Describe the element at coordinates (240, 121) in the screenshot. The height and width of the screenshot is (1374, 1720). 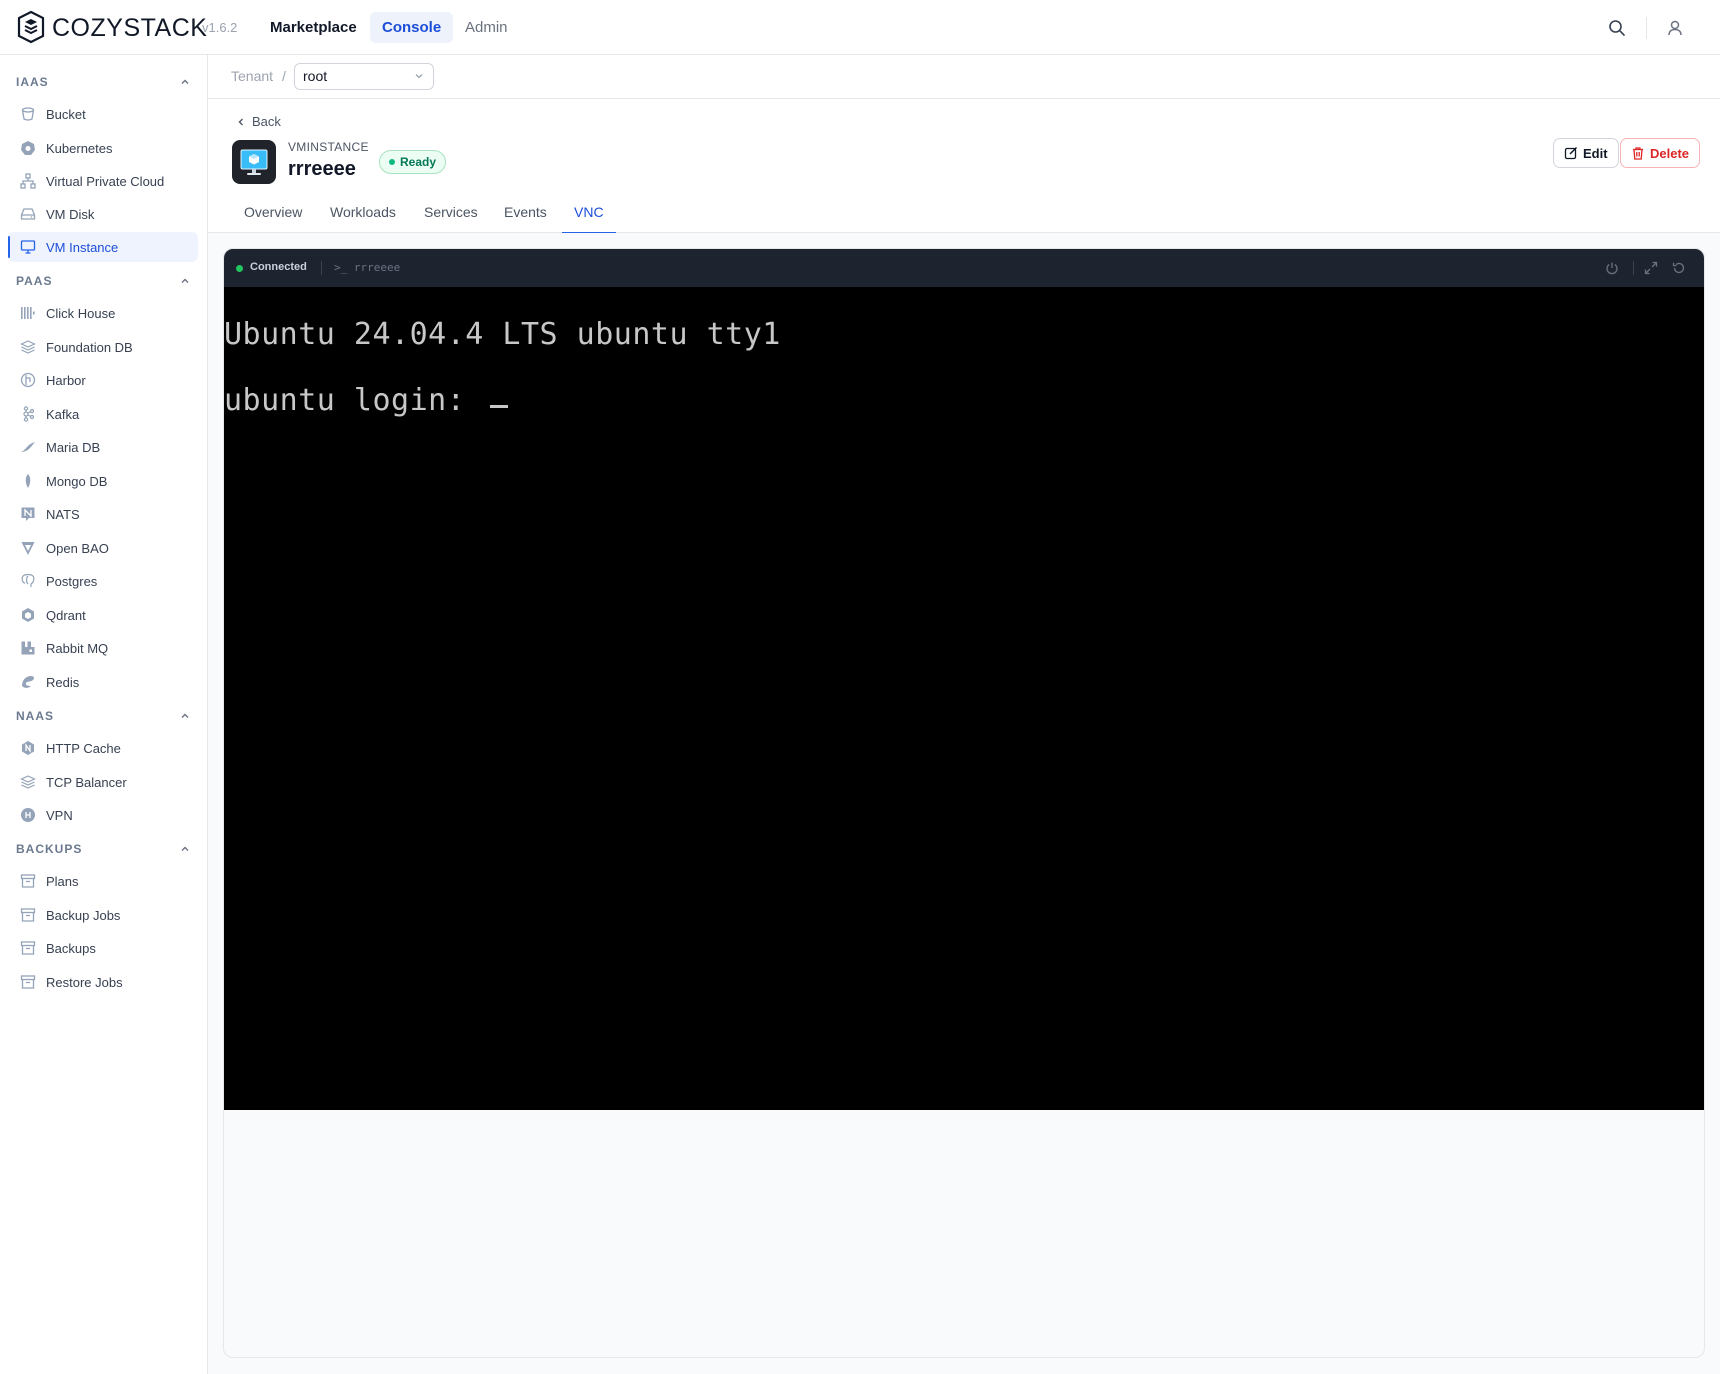
I see `chevron-left-icon` at that location.